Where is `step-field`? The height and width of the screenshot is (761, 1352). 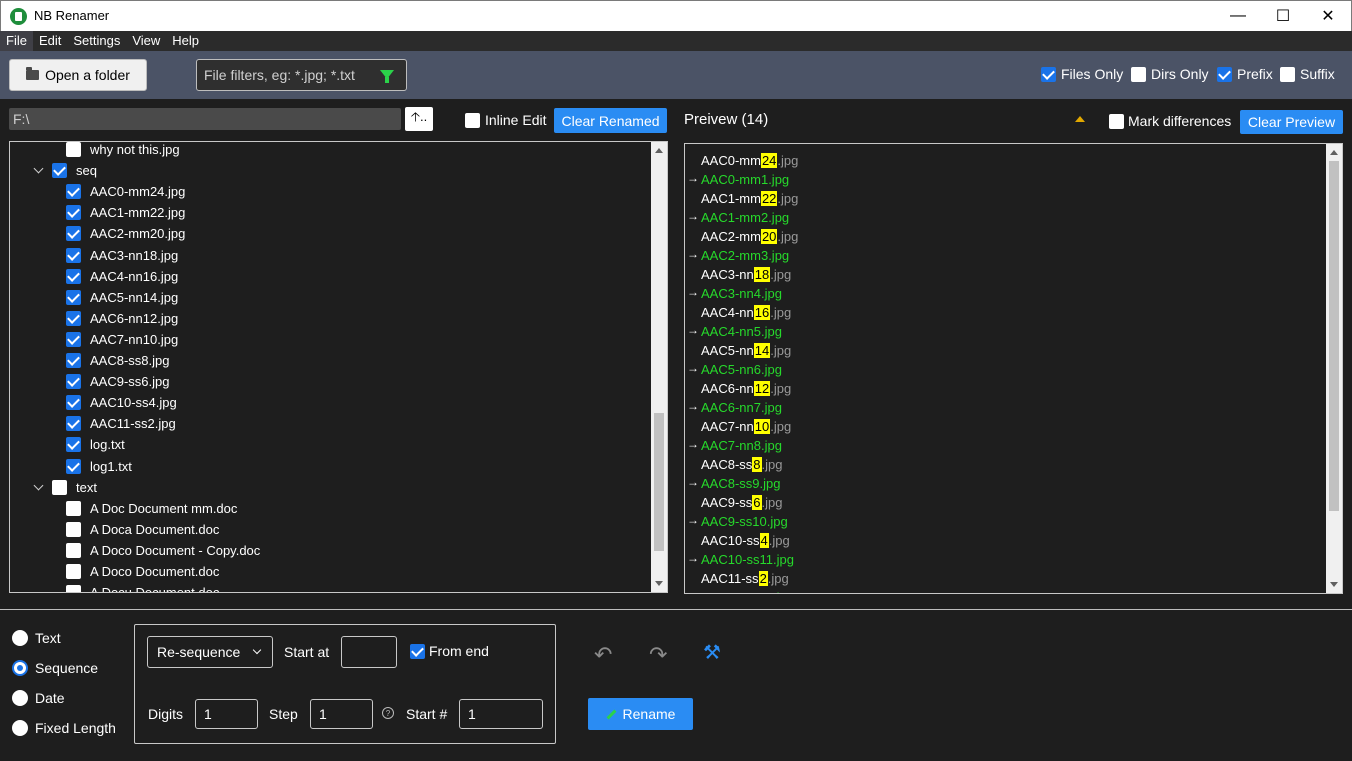 step-field is located at coordinates (341, 714).